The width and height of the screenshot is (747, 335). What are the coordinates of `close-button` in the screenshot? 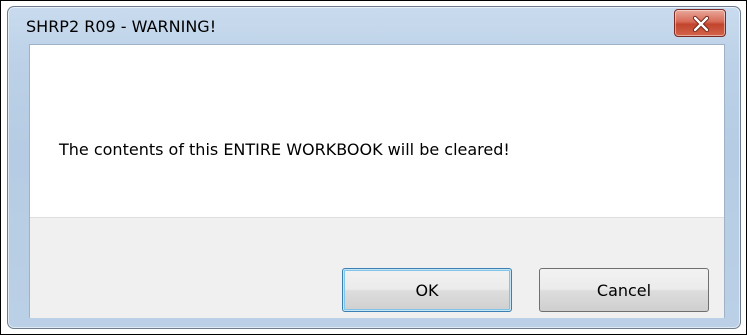 It's located at (700, 23).